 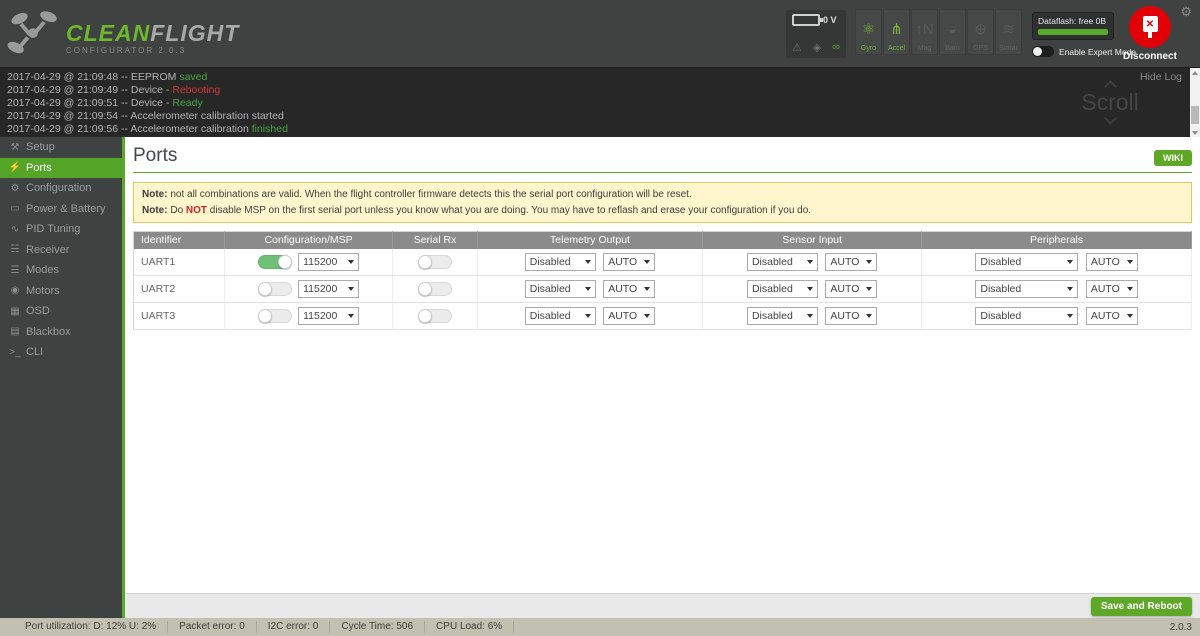 I want to click on dataflash-label: Dataflash: free 0B, so click(x=1072, y=21).